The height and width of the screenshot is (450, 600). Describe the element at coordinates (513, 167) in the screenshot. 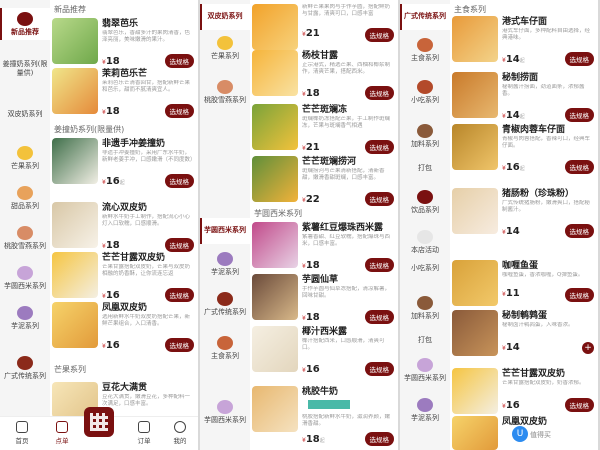

I see `product-price: ¥16起` at that location.